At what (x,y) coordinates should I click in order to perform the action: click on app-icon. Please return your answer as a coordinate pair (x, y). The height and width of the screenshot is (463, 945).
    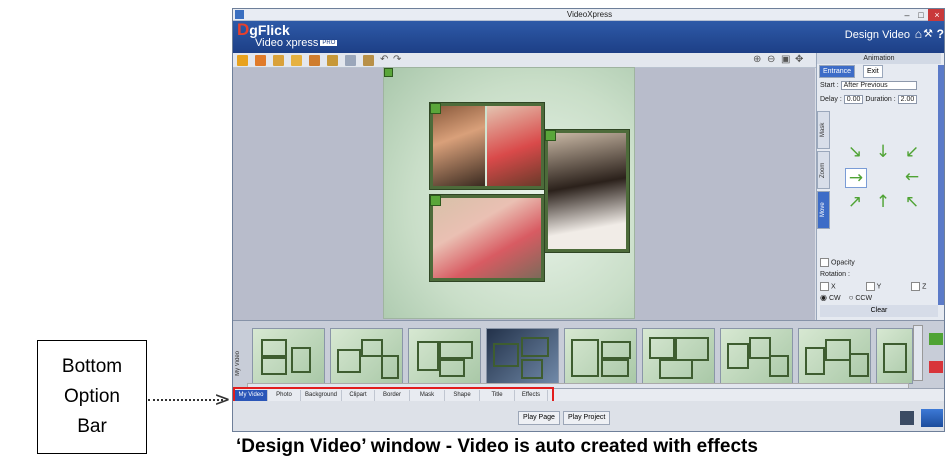
    Looking at the image, I should click on (239, 14).